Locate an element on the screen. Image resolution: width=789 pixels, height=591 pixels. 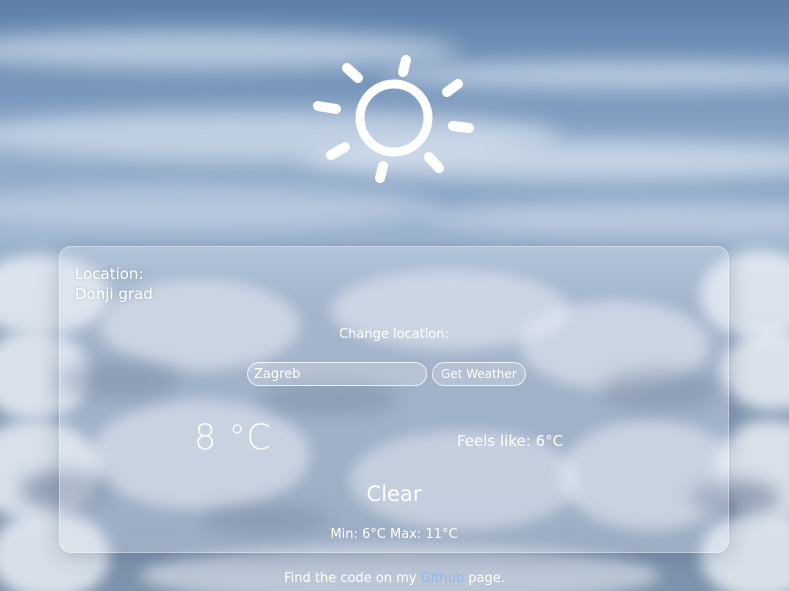
city-input is located at coordinates (337, 374).